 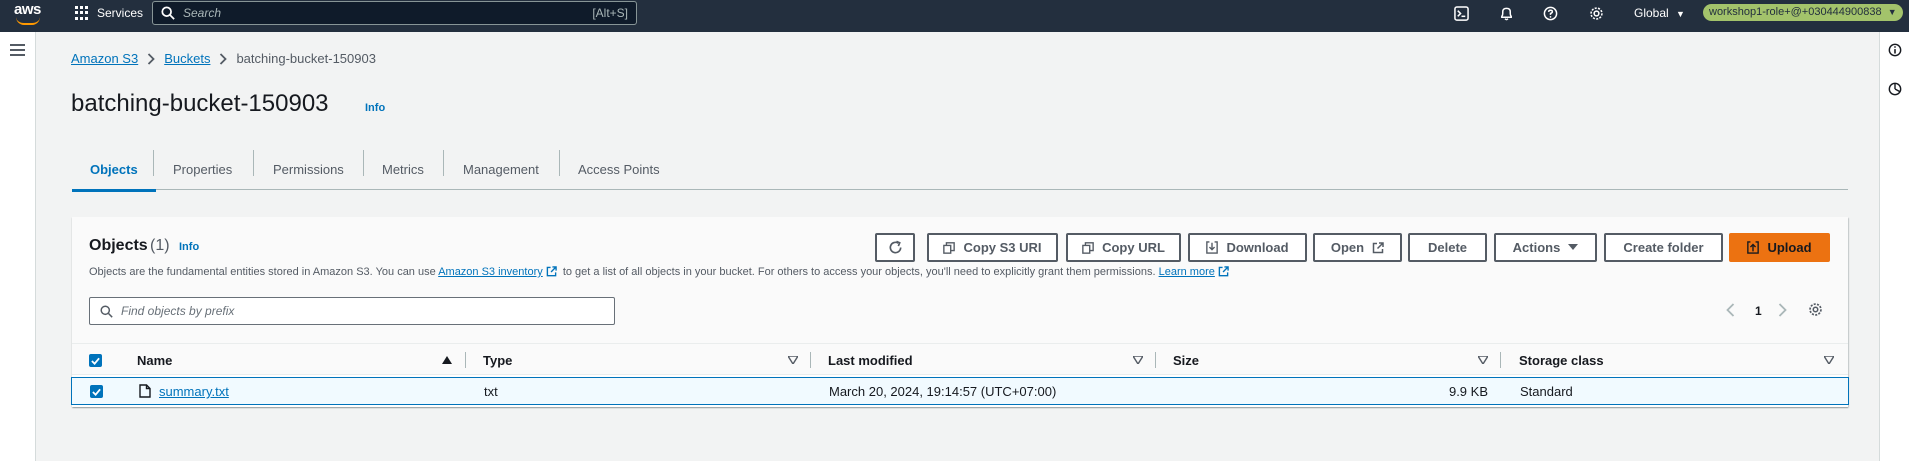 I want to click on menu-hamburger-icon, so click(x=17, y=50).